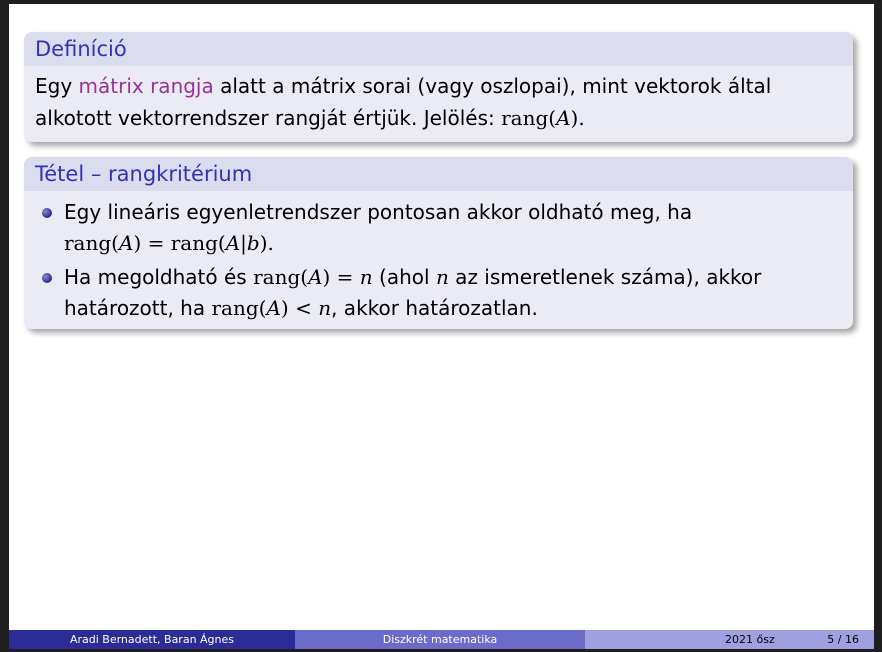  Describe the element at coordinates (239, 308) in the screenshot. I see `item2-m3: rang(` at that location.